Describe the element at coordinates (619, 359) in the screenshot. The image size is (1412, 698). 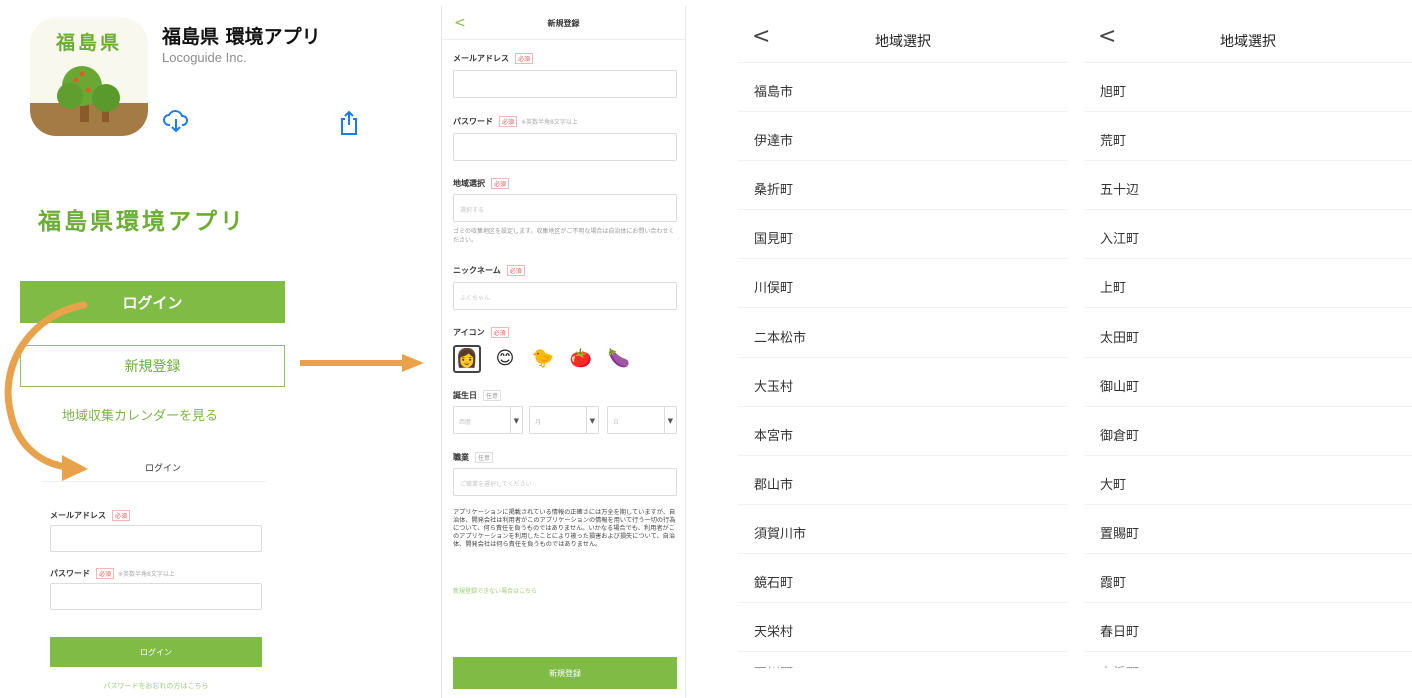
I see `avatar-eggplant-icon: 🍆` at that location.